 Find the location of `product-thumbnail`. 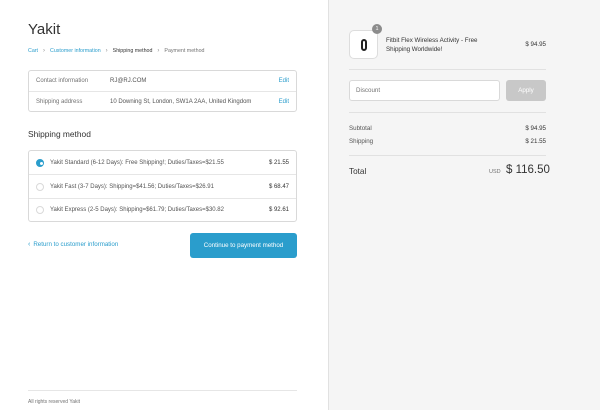

product-thumbnail is located at coordinates (363, 44).